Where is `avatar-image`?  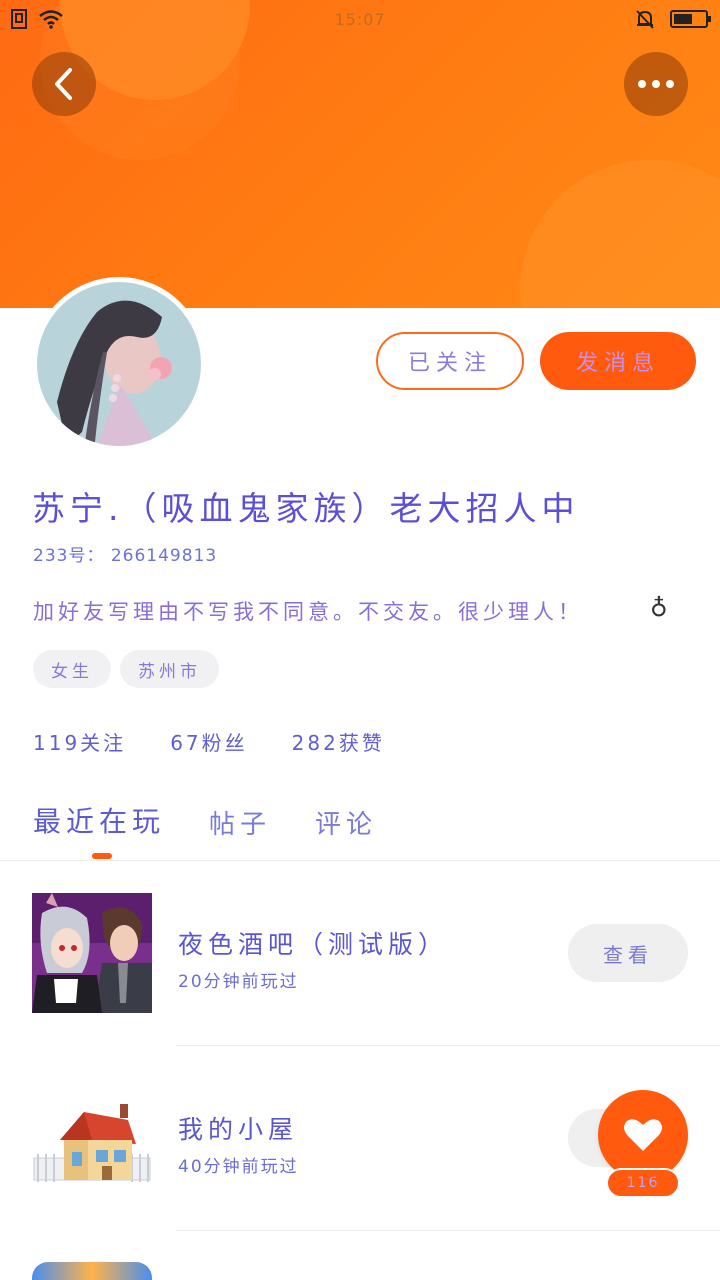 avatar-image is located at coordinates (119, 364).